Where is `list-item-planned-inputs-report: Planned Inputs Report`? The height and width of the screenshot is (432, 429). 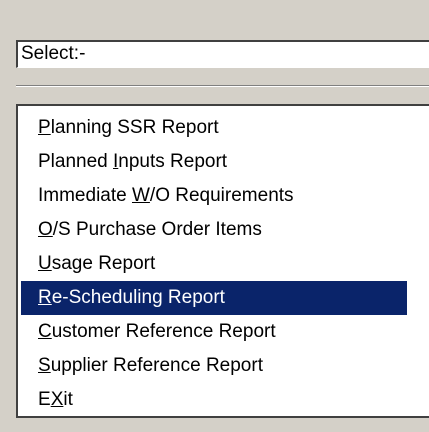 list-item-planned-inputs-report: Planned Inputs Report is located at coordinates (223, 162).